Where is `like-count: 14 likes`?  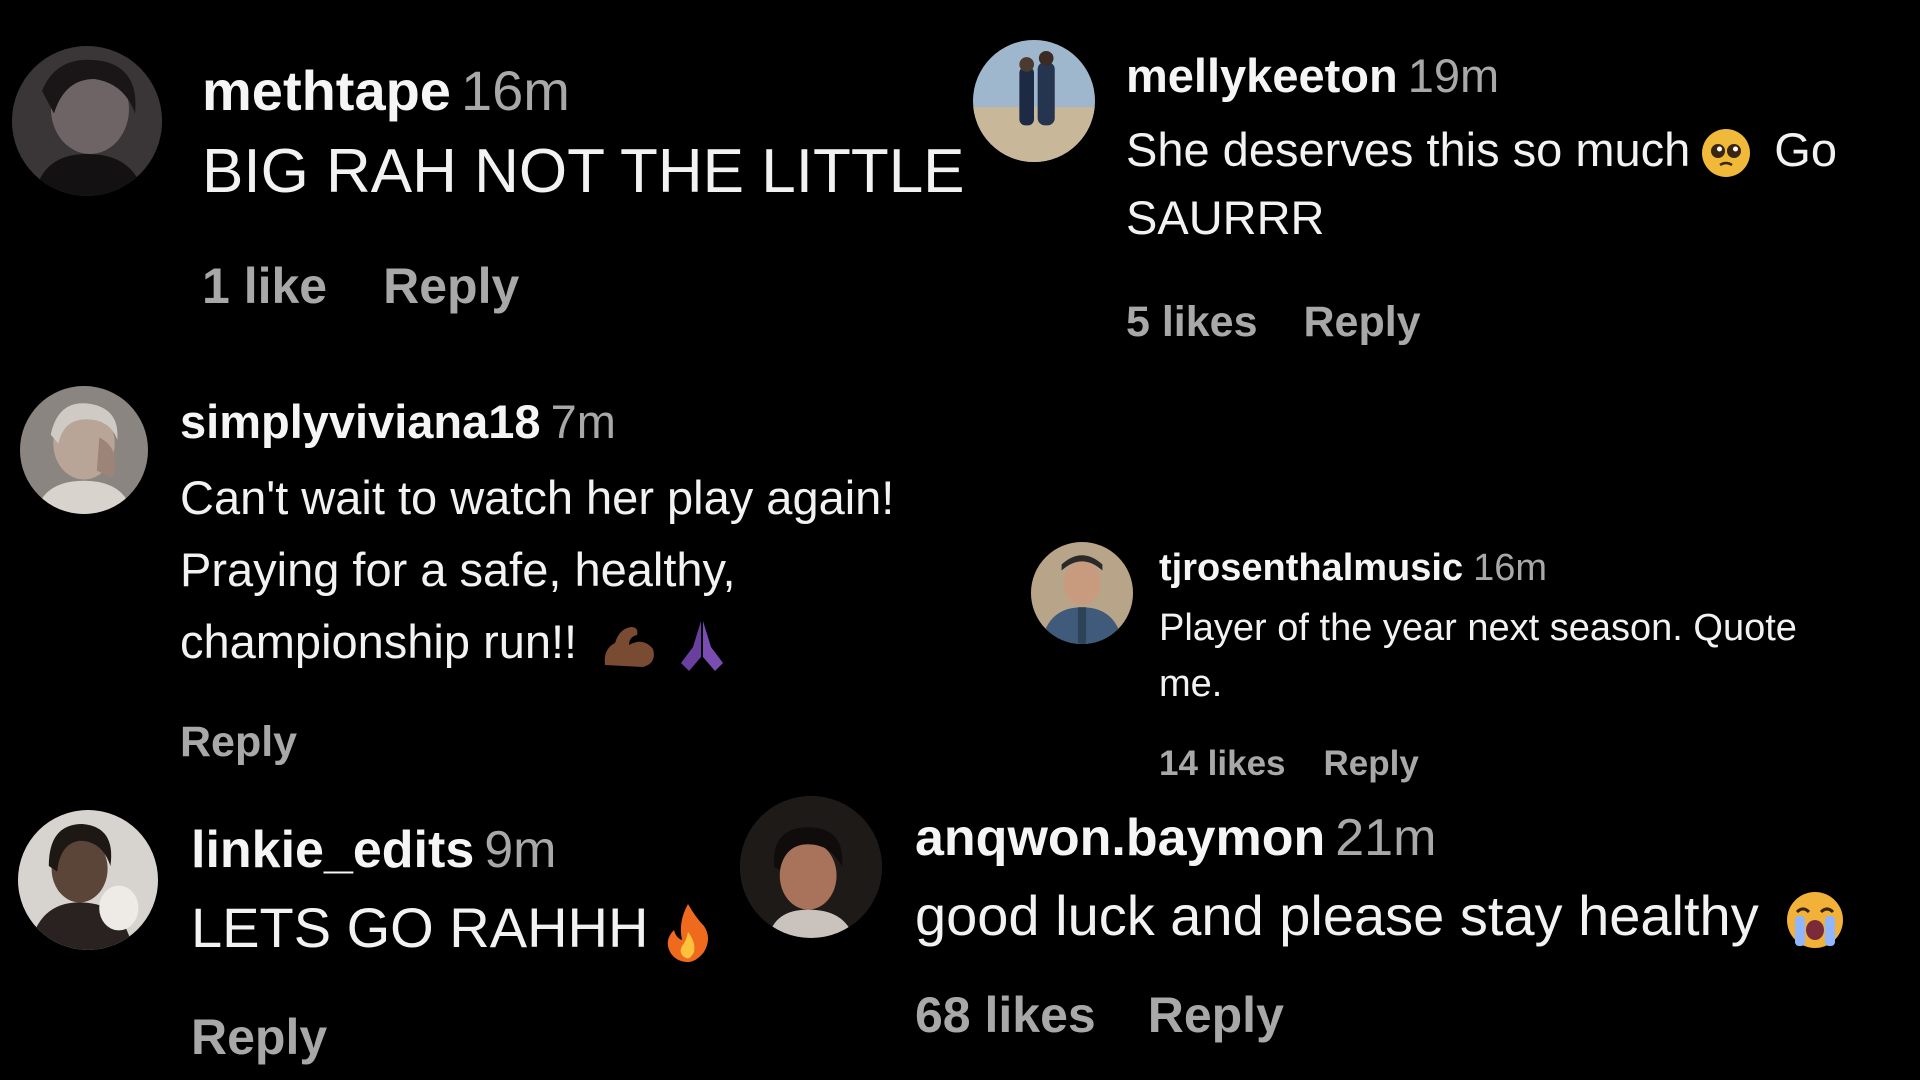 like-count: 14 likes is located at coordinates (1222, 763).